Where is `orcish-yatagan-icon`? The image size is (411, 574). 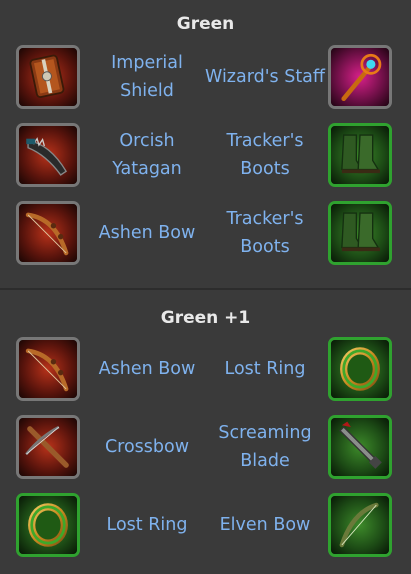 orcish-yatagan-icon is located at coordinates (48, 155).